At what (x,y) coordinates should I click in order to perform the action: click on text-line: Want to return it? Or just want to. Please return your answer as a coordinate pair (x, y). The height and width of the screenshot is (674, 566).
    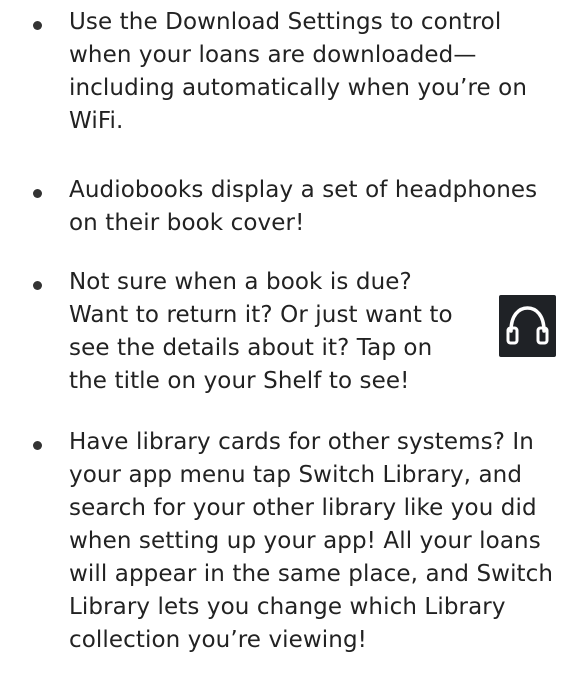
    Looking at the image, I should click on (261, 315).